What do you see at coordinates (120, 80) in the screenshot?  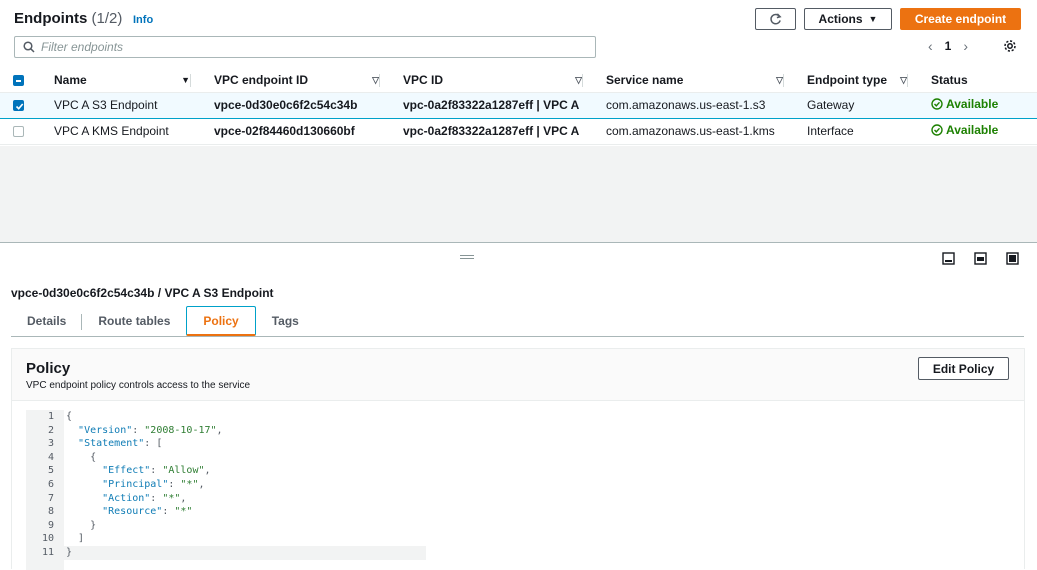 I see `column-header-name: Name ▼` at bounding box center [120, 80].